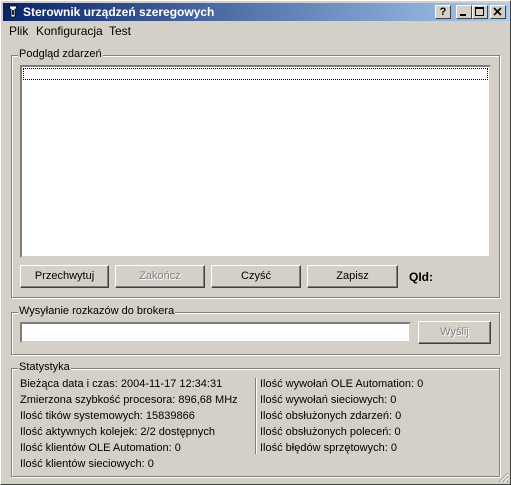 Image resolution: width=511 pixels, height=485 pixels. Describe the element at coordinates (120, 31) in the screenshot. I see `menu-test: Test` at that location.